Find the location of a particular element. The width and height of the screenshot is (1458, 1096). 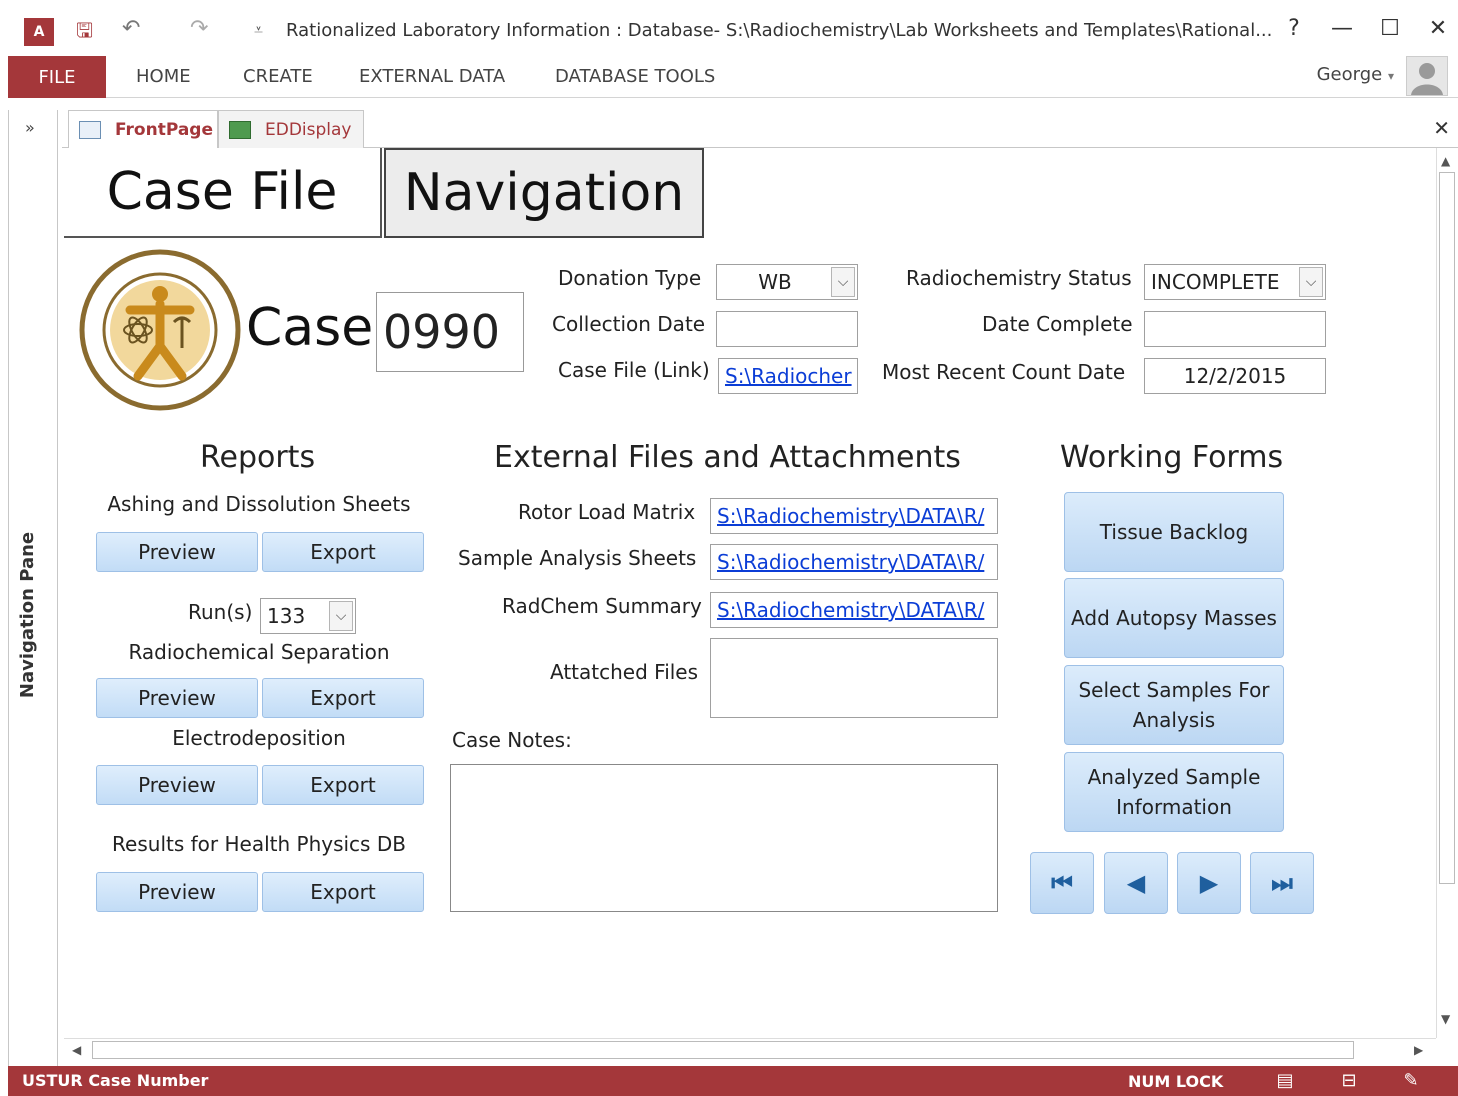

tab-home: HOME is located at coordinates (163, 76).